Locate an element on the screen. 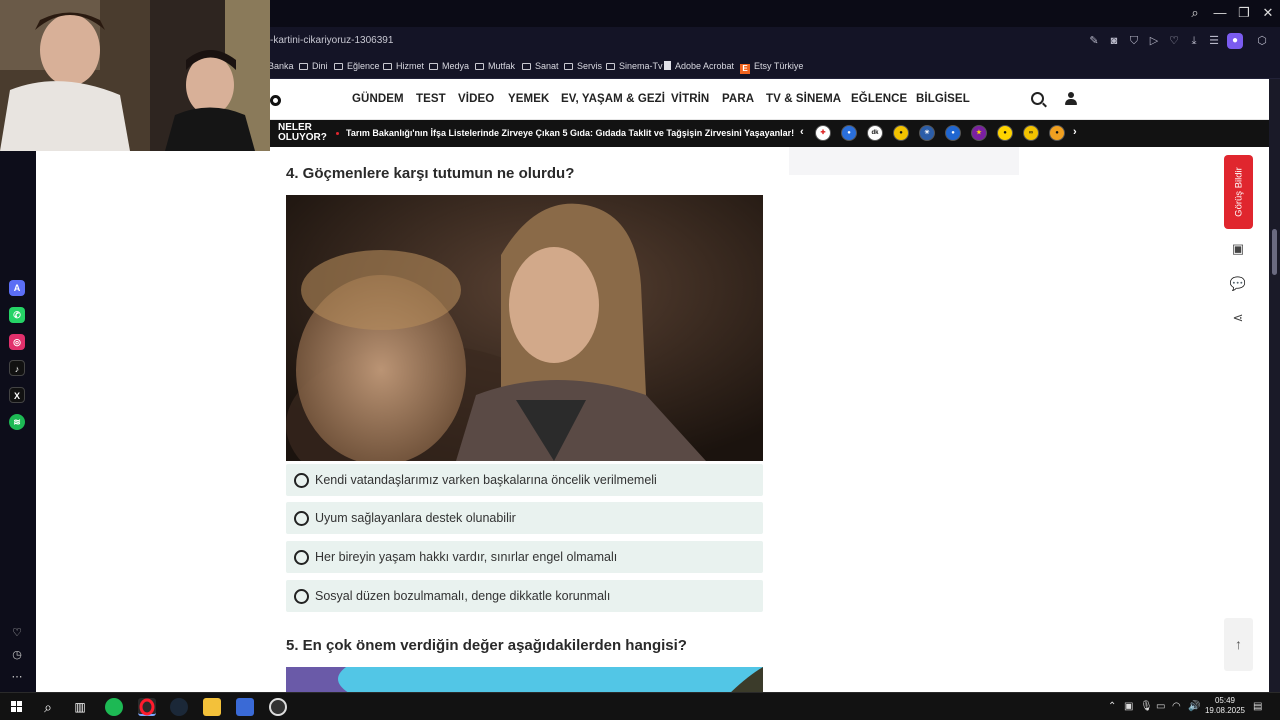  task-view-icon: ▥ is located at coordinates (80, 707).